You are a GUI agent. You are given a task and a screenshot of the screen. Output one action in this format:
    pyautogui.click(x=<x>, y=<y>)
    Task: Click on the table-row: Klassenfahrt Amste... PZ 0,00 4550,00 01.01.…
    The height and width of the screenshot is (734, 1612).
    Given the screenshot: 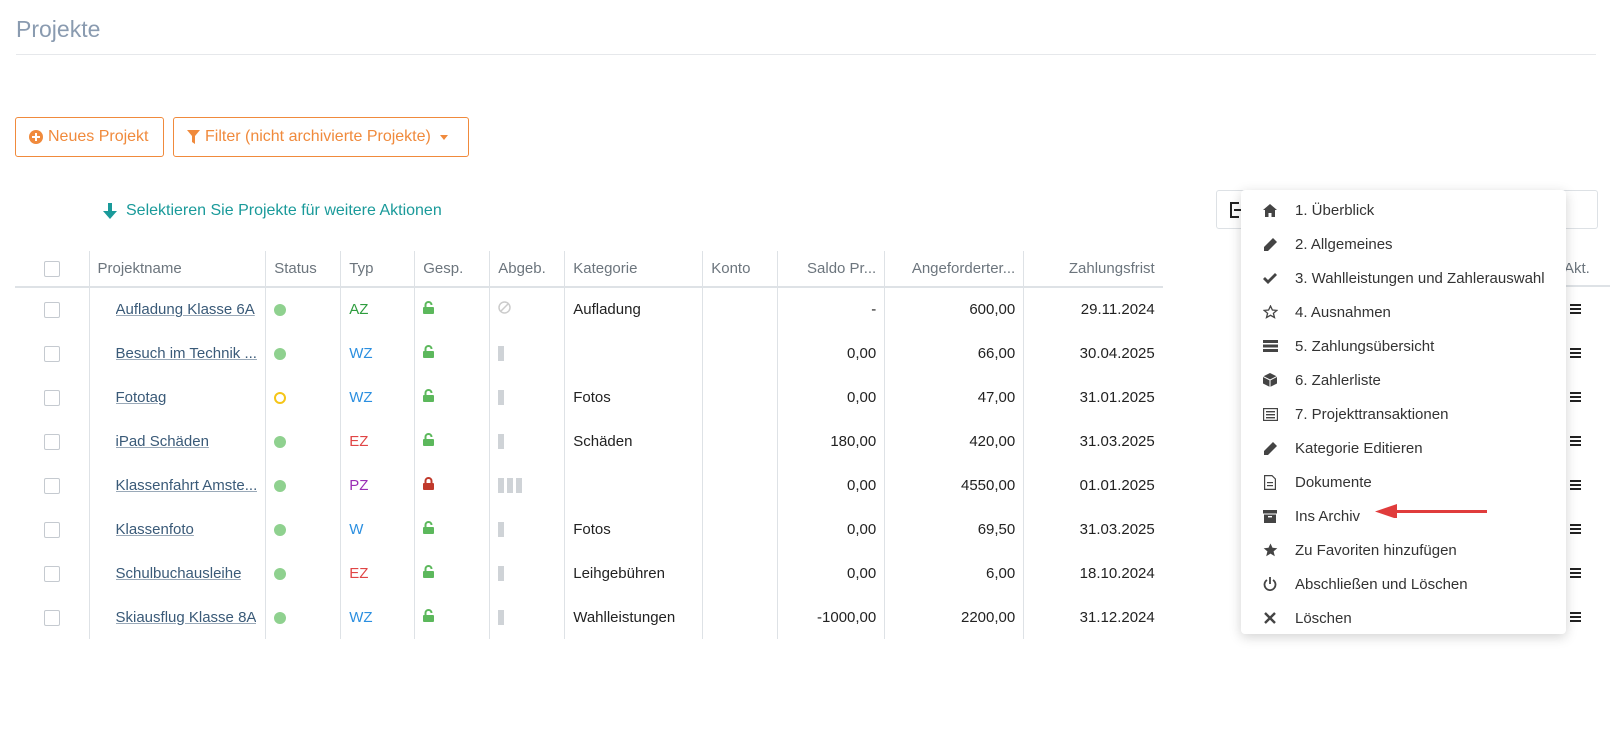 What is the action you would take?
    pyautogui.click(x=589, y=485)
    